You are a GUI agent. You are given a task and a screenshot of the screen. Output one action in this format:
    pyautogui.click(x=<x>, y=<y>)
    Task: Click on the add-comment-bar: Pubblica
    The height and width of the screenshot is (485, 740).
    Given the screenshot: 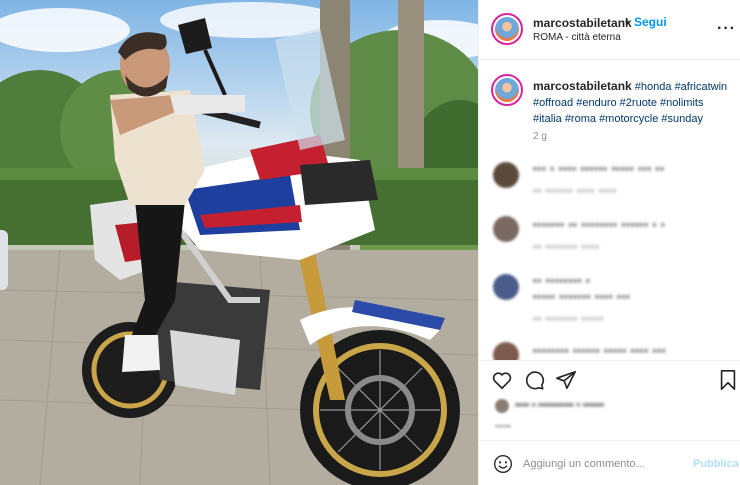 What is the action you would take?
    pyautogui.click(x=609, y=462)
    